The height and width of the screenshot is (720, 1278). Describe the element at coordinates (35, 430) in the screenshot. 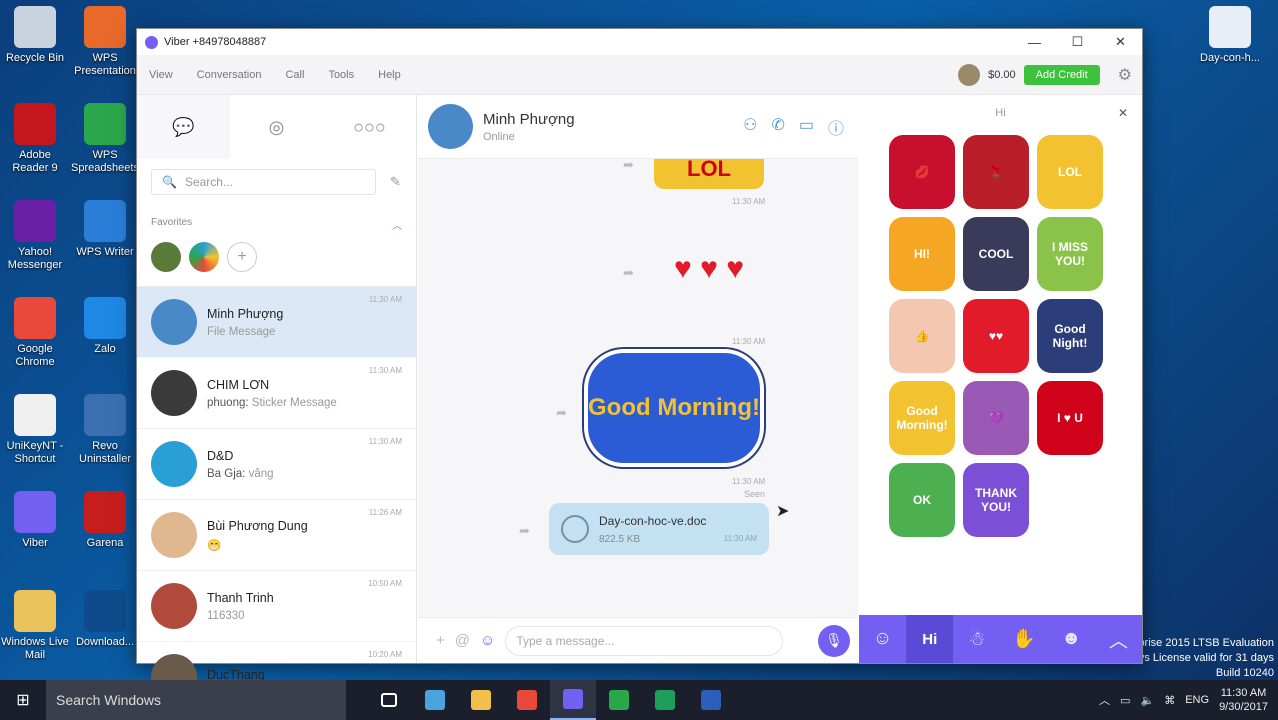

I see `desktop-icon: UniKeyNT - Shortcut` at that location.